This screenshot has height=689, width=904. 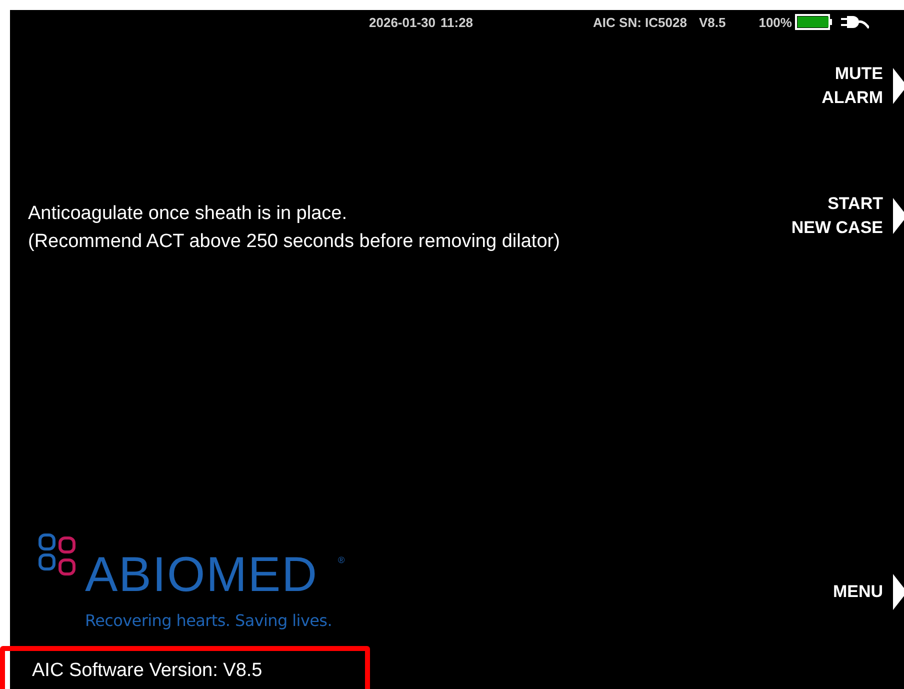 What do you see at coordinates (847, 216) in the screenshot?
I see `soft-key-button: START NEW CASE` at bounding box center [847, 216].